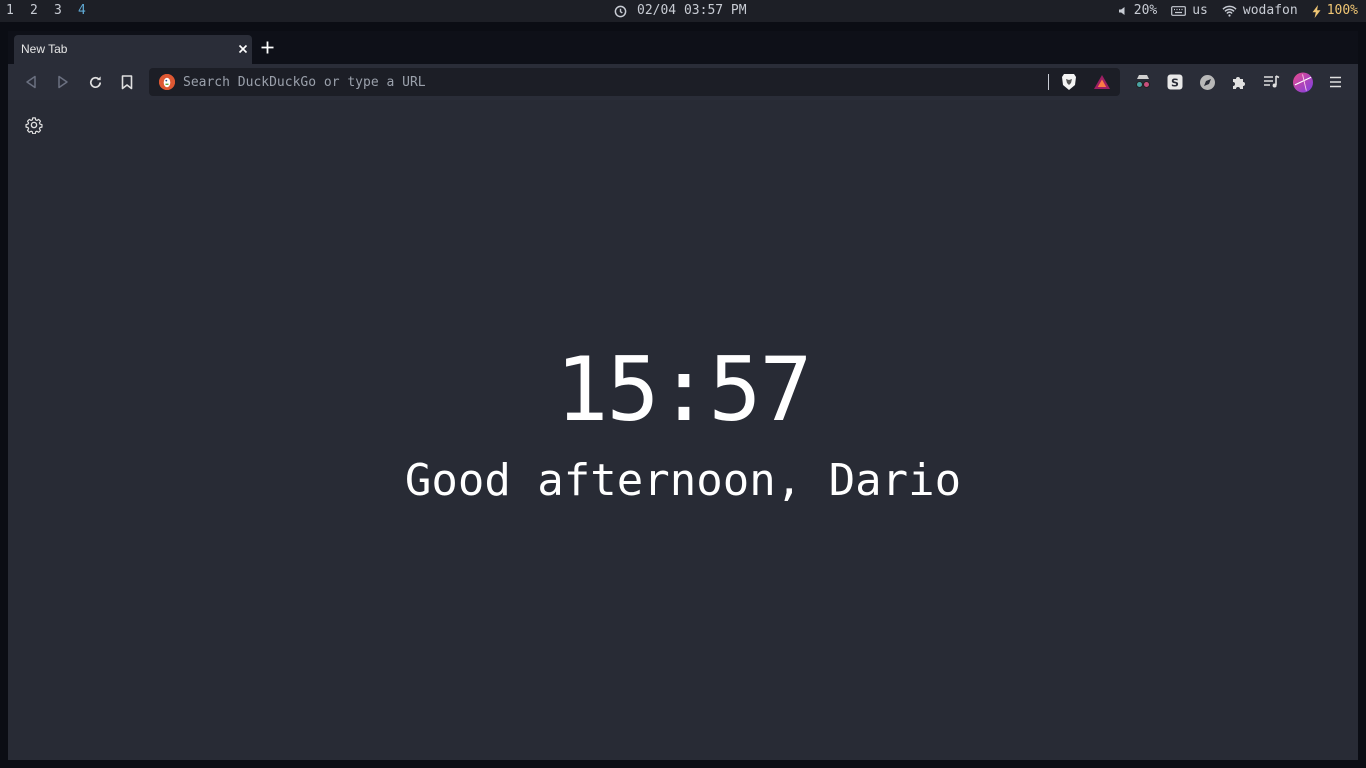  I want to click on back-arrow-icon, so click(31, 82).